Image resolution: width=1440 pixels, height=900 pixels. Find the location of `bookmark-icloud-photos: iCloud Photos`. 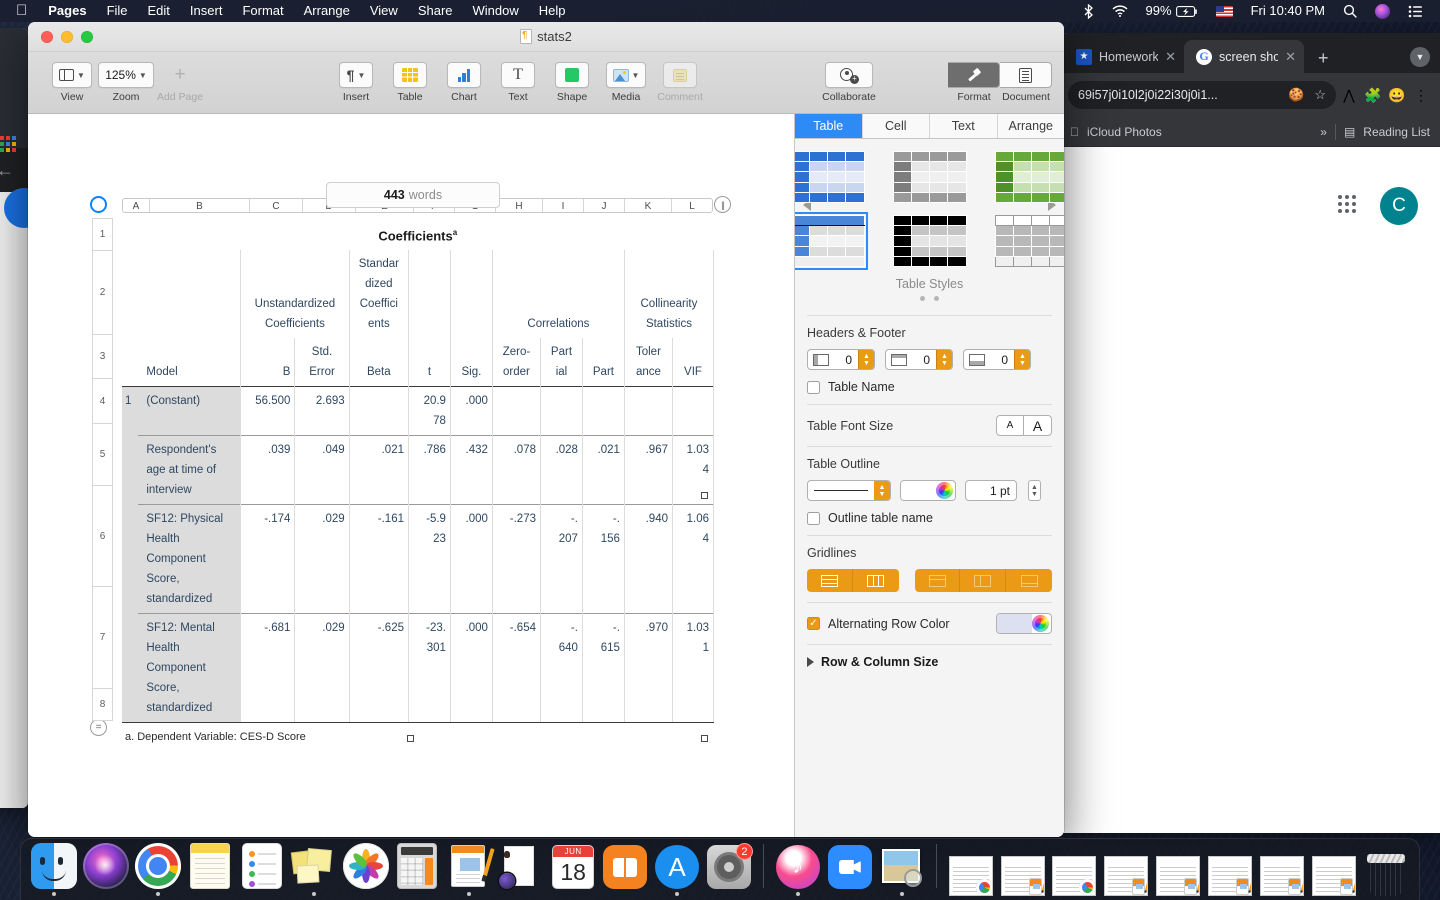

bookmark-icloud-photos: iCloud Photos is located at coordinates (1124, 132).